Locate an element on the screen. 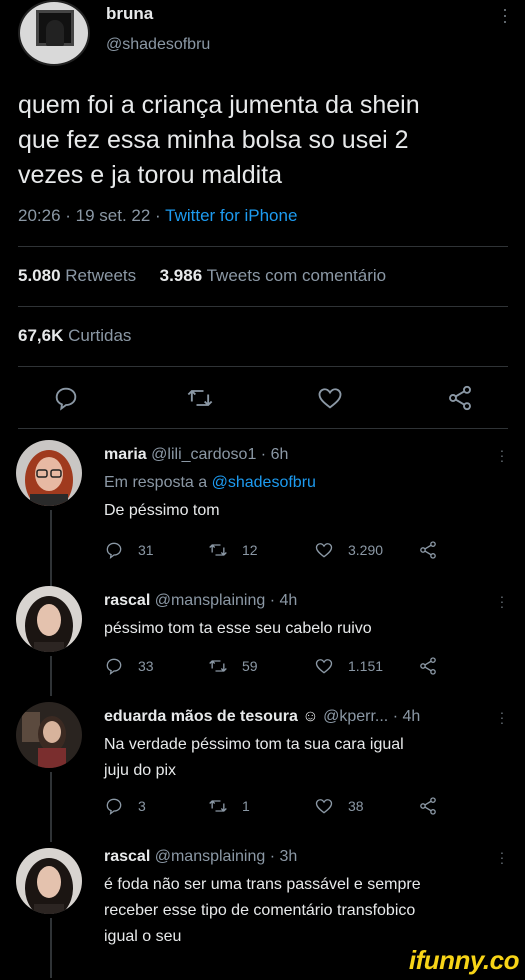 The height and width of the screenshot is (980, 525). retweet-count: 59 is located at coordinates (250, 666).